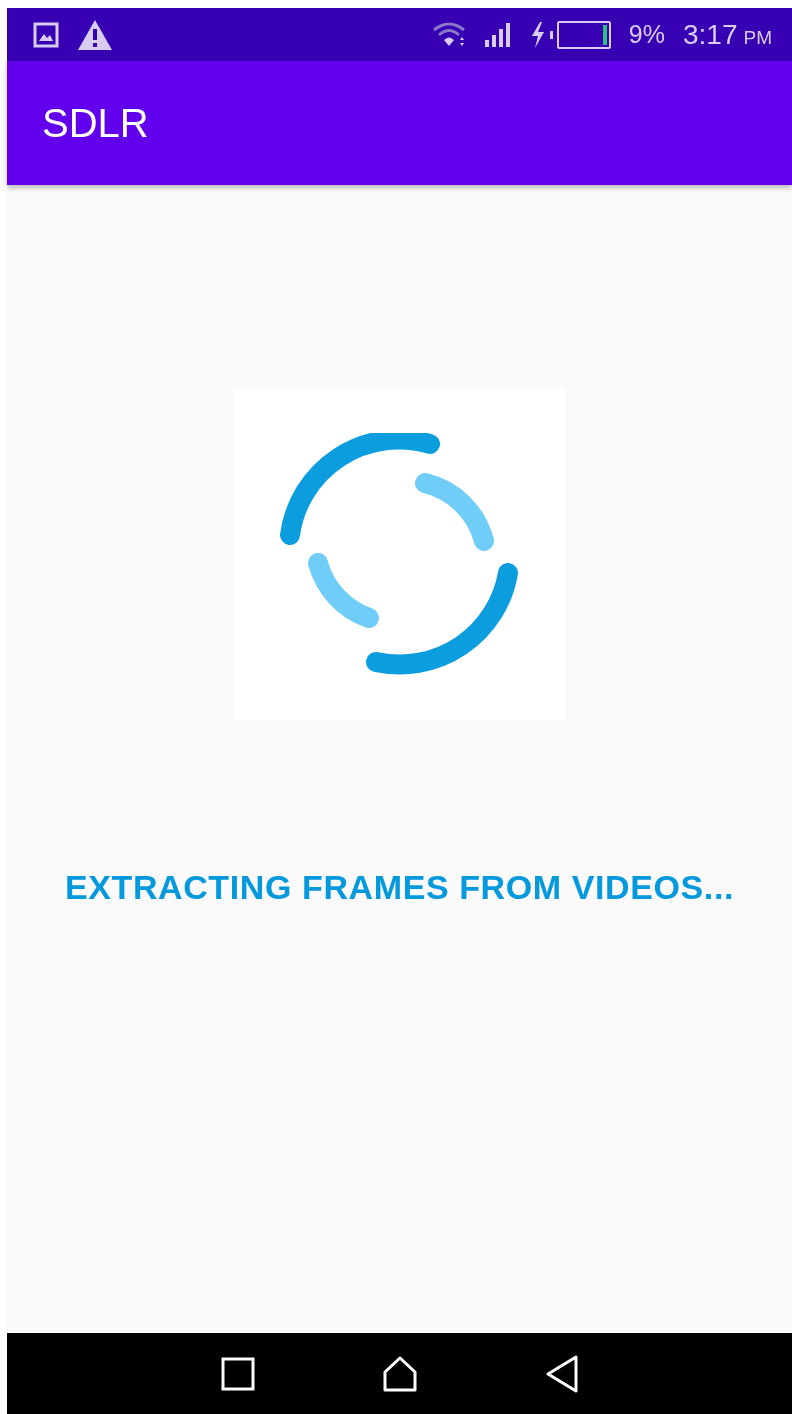 Image resolution: width=792 pixels, height=1414 pixels. What do you see at coordinates (646, 34) in the screenshot?
I see `battery-percentage: 9%` at bounding box center [646, 34].